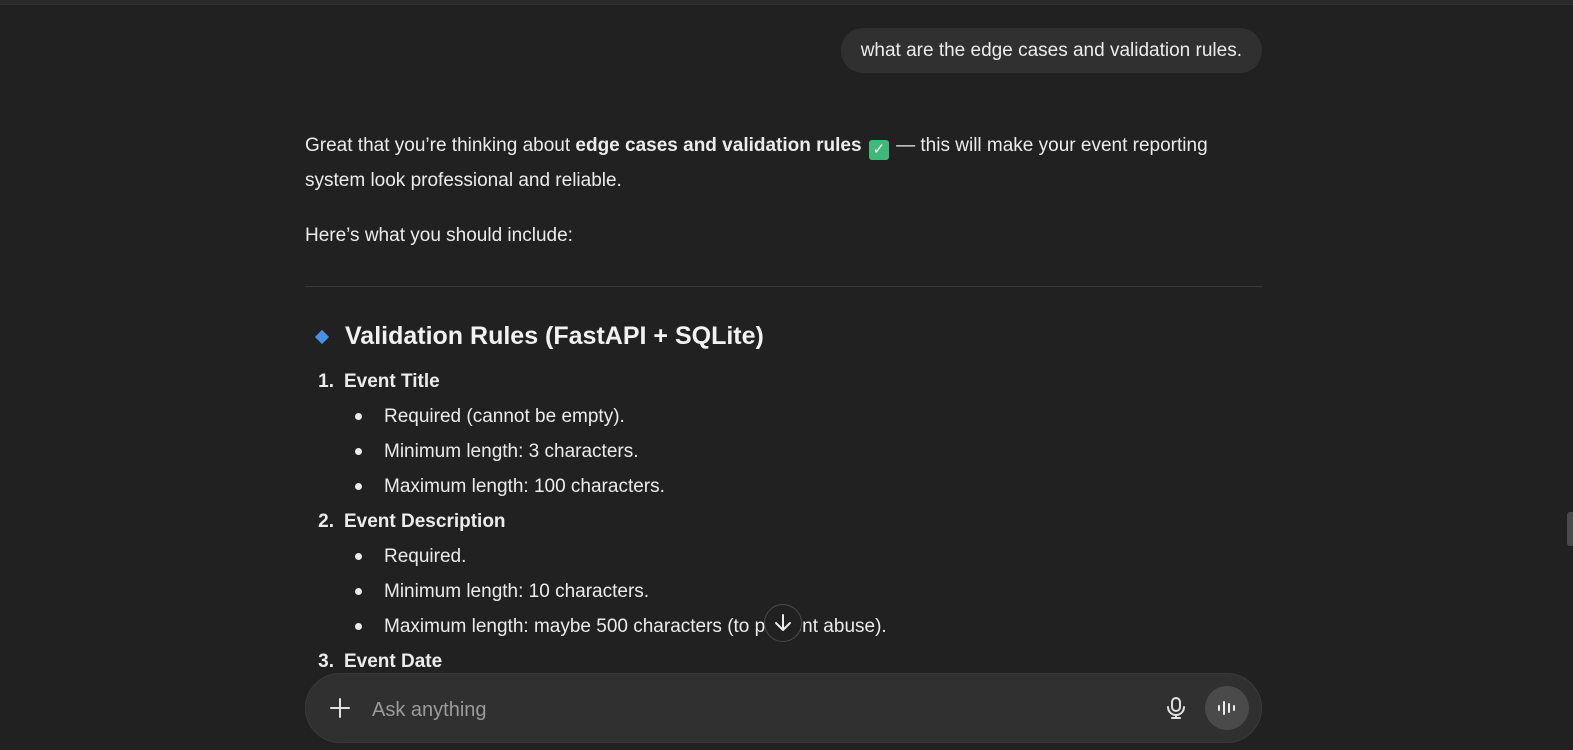  What do you see at coordinates (440, 145) in the screenshot?
I see `intro-text: Great that you’re thinking about` at bounding box center [440, 145].